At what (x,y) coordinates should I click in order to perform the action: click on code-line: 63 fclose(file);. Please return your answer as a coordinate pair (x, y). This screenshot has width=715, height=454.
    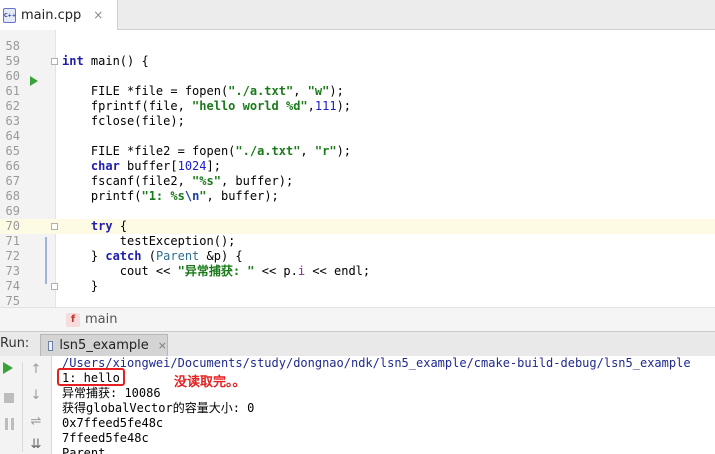
    Looking at the image, I should click on (357, 121).